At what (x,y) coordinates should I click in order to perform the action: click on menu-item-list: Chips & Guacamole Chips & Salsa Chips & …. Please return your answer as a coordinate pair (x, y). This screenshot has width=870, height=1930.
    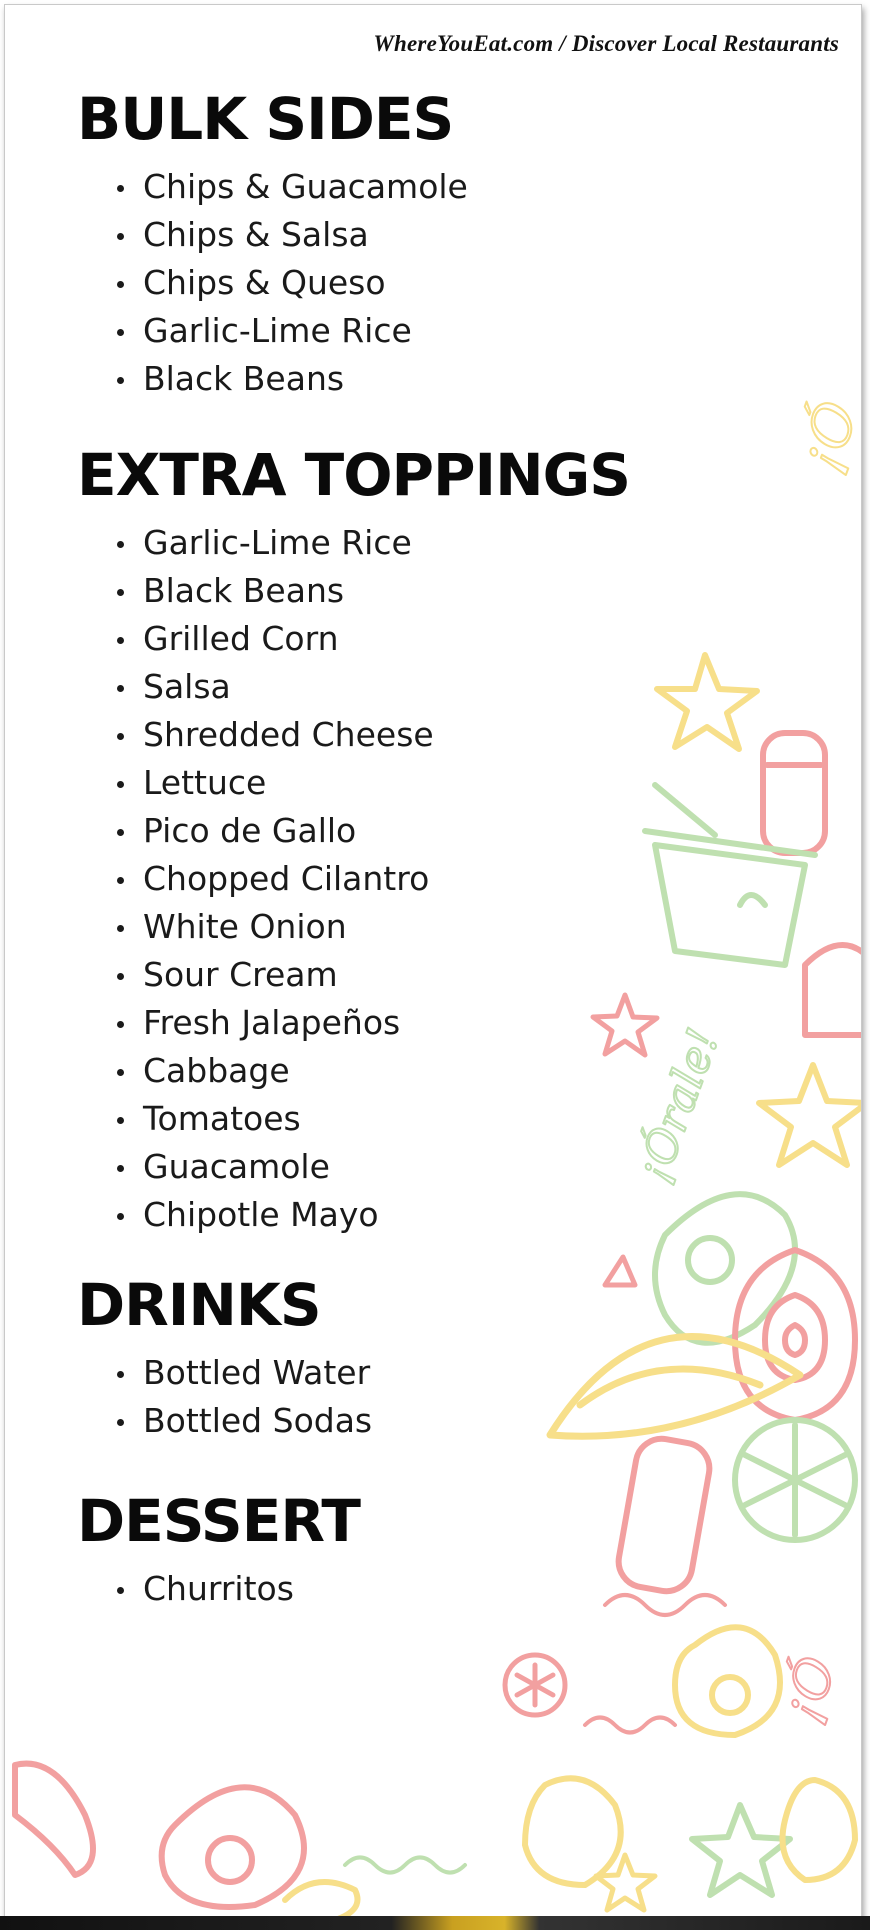
    Looking at the image, I should click on (272, 283).